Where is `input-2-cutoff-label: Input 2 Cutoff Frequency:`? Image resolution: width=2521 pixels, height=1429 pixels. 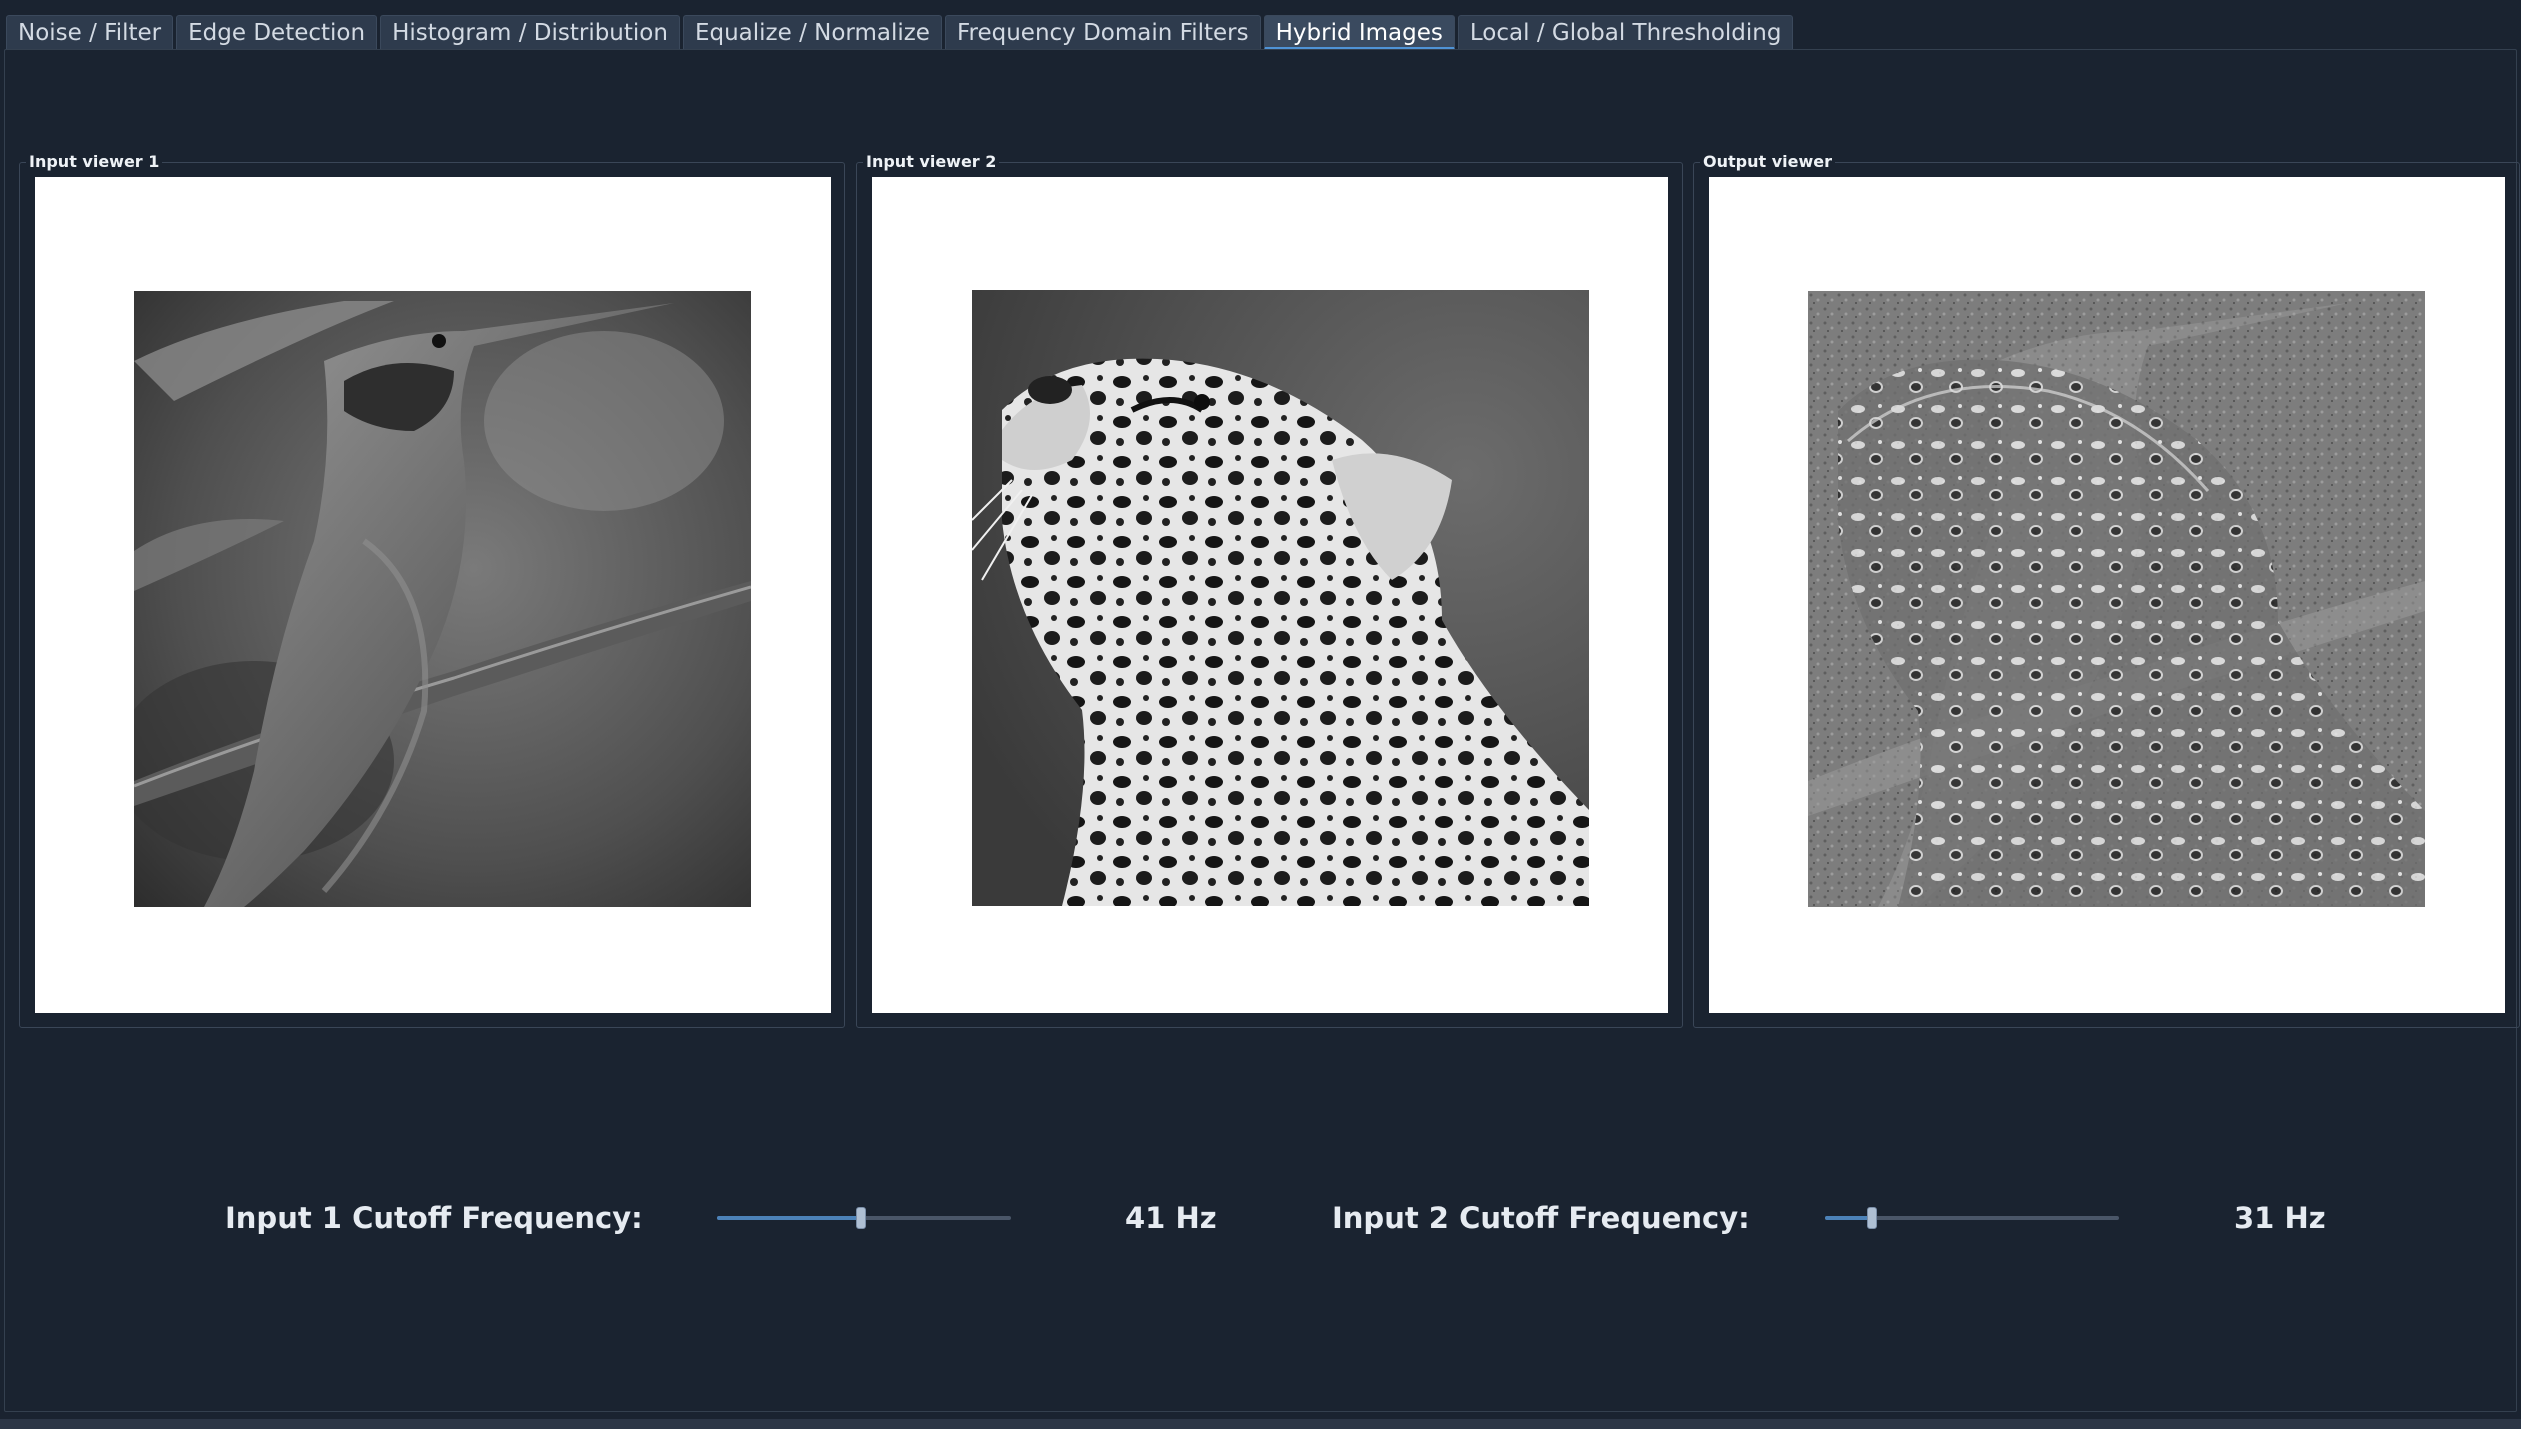
input-2-cutoff-label: Input 2 Cutoff Frequency: is located at coordinates (1541, 1218).